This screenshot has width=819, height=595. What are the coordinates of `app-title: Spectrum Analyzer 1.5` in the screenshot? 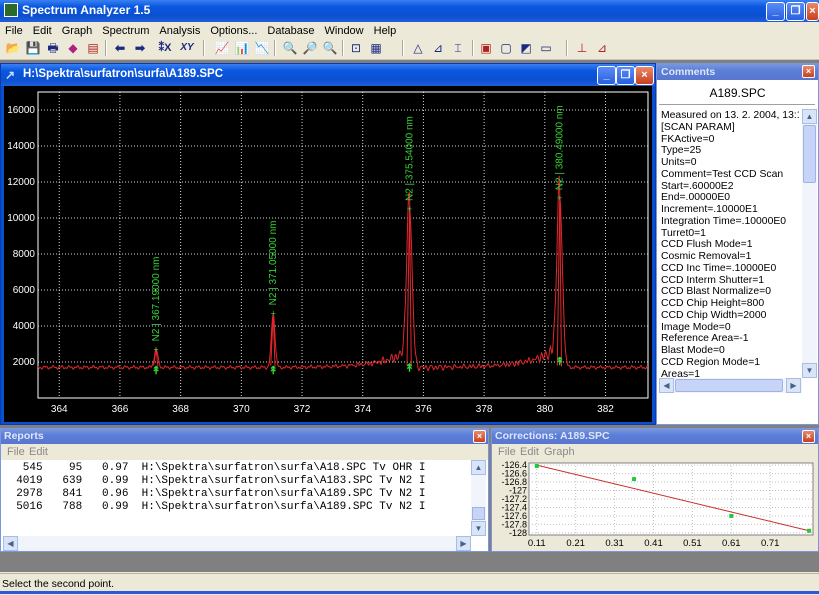 It's located at (86, 10).